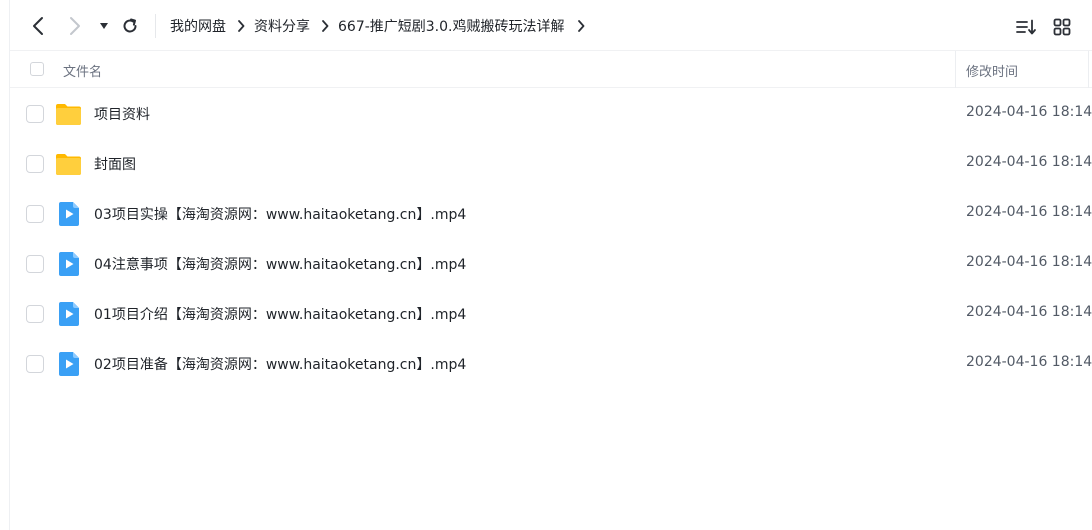  Describe the element at coordinates (451, 26) in the screenshot. I see `breadcrumb-item-current-folder: 667-推广短剧3.0.鸡贼搬砖玩法详解` at that location.